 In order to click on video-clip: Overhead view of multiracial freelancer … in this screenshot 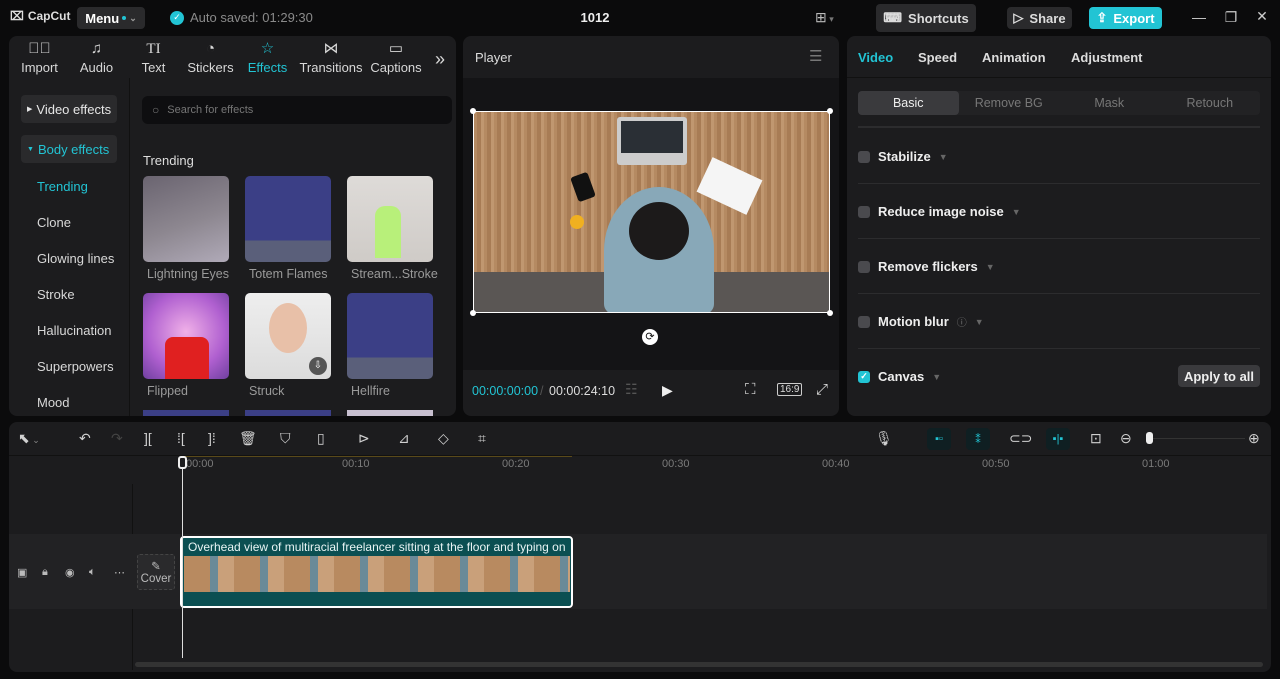, I will do `click(376, 572)`.